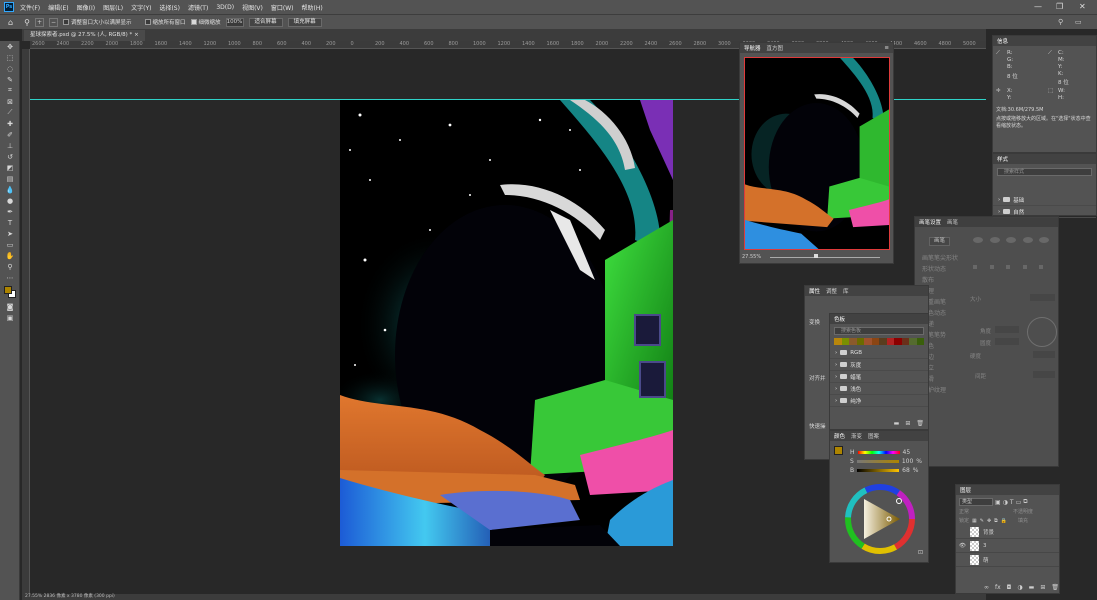  Describe the element at coordinates (986, 560) in the screenshot. I see `layer-name: 萌` at that location.